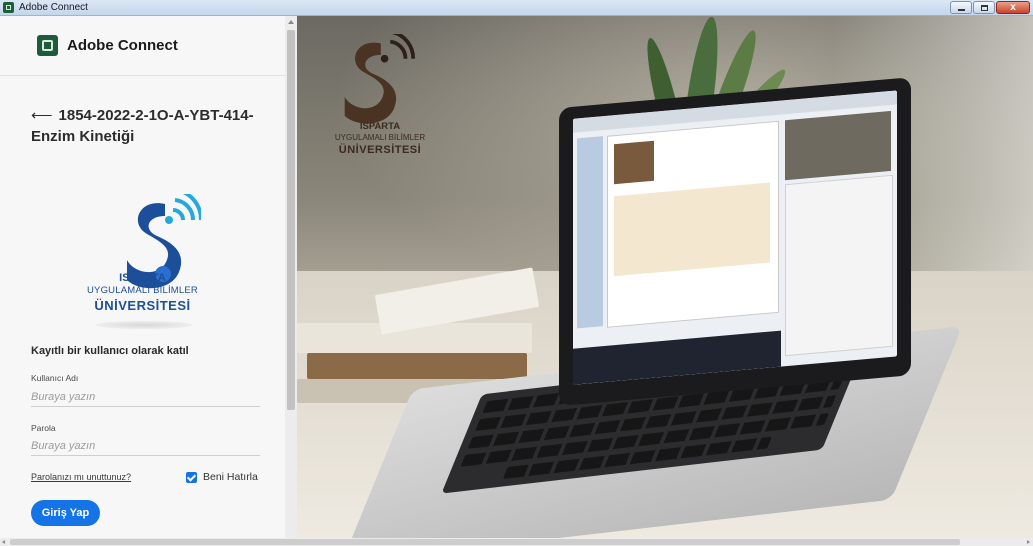 This screenshot has width=1033, height=546. What do you see at coordinates (142, 126) in the screenshot?
I see `meeting-title: 1854-2022-2-1O-A-YBT-414-Enzim Kinetiği` at bounding box center [142, 126].